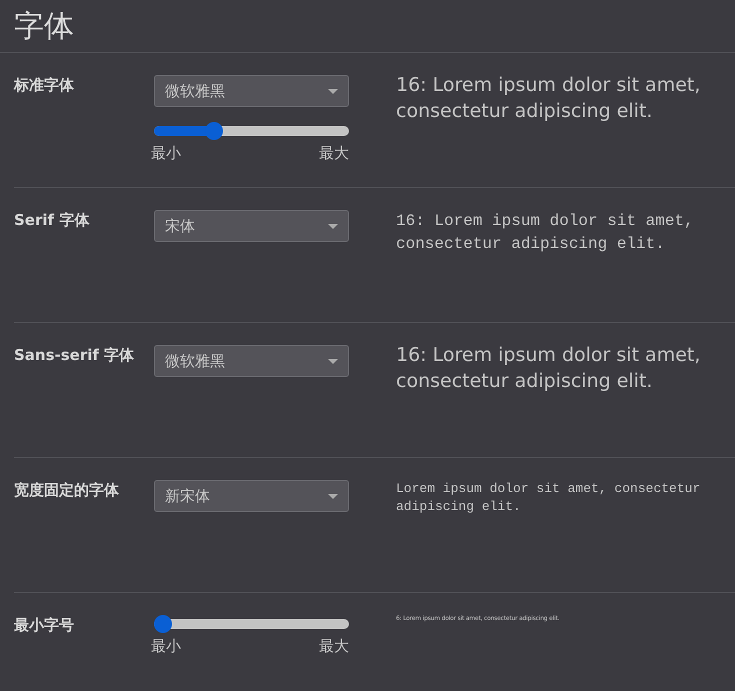 The image size is (735, 691). Describe the element at coordinates (251, 226) in the screenshot. I see `font-dropdown: 宋体` at that location.